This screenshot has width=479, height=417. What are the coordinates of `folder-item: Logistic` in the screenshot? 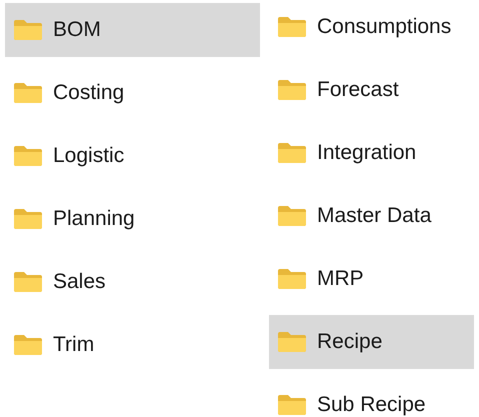 It's located at (132, 156).